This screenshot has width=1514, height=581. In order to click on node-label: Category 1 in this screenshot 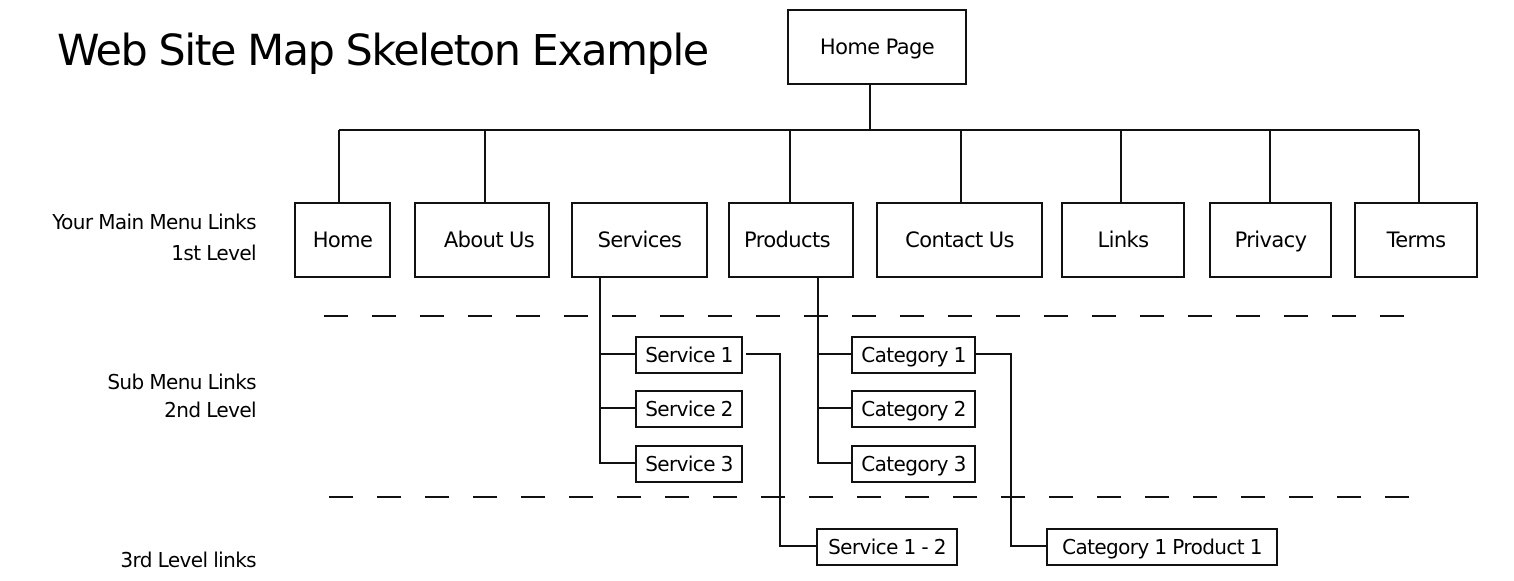, I will do `click(913, 355)`.